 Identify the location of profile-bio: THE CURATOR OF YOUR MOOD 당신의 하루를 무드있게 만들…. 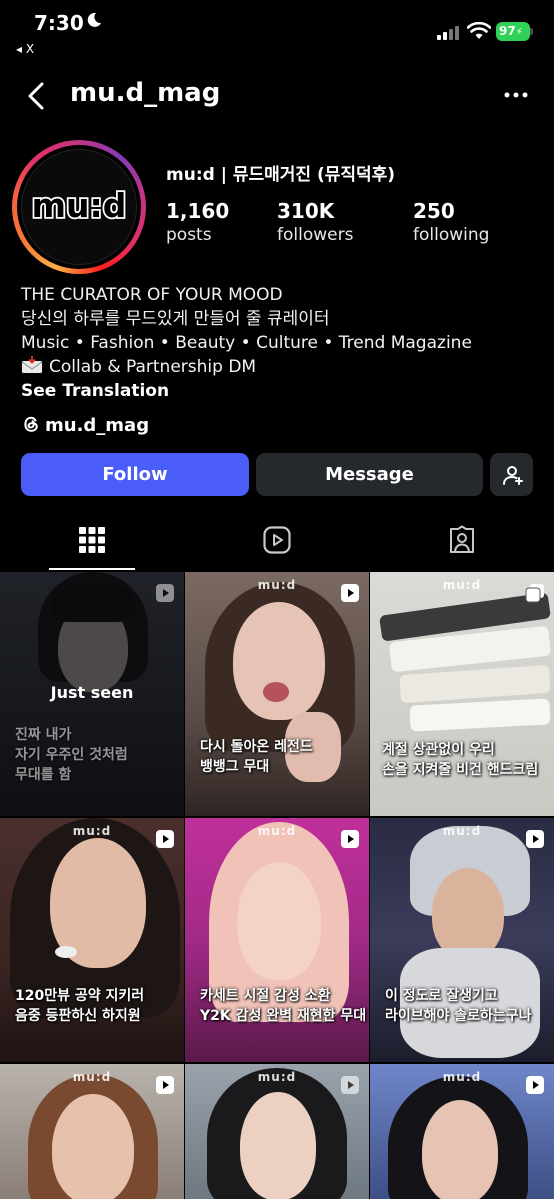
(281, 343).